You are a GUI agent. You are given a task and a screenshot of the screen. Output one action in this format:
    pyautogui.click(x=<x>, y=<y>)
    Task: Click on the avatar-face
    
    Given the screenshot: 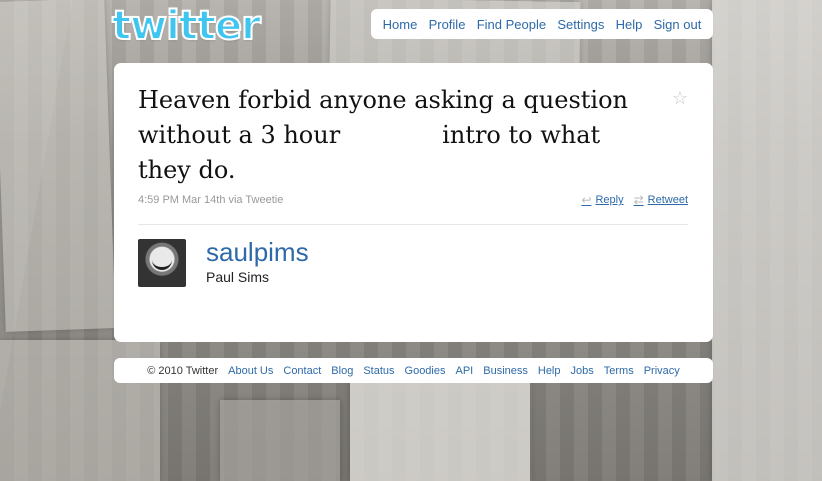 What is the action you would take?
    pyautogui.click(x=162, y=264)
    